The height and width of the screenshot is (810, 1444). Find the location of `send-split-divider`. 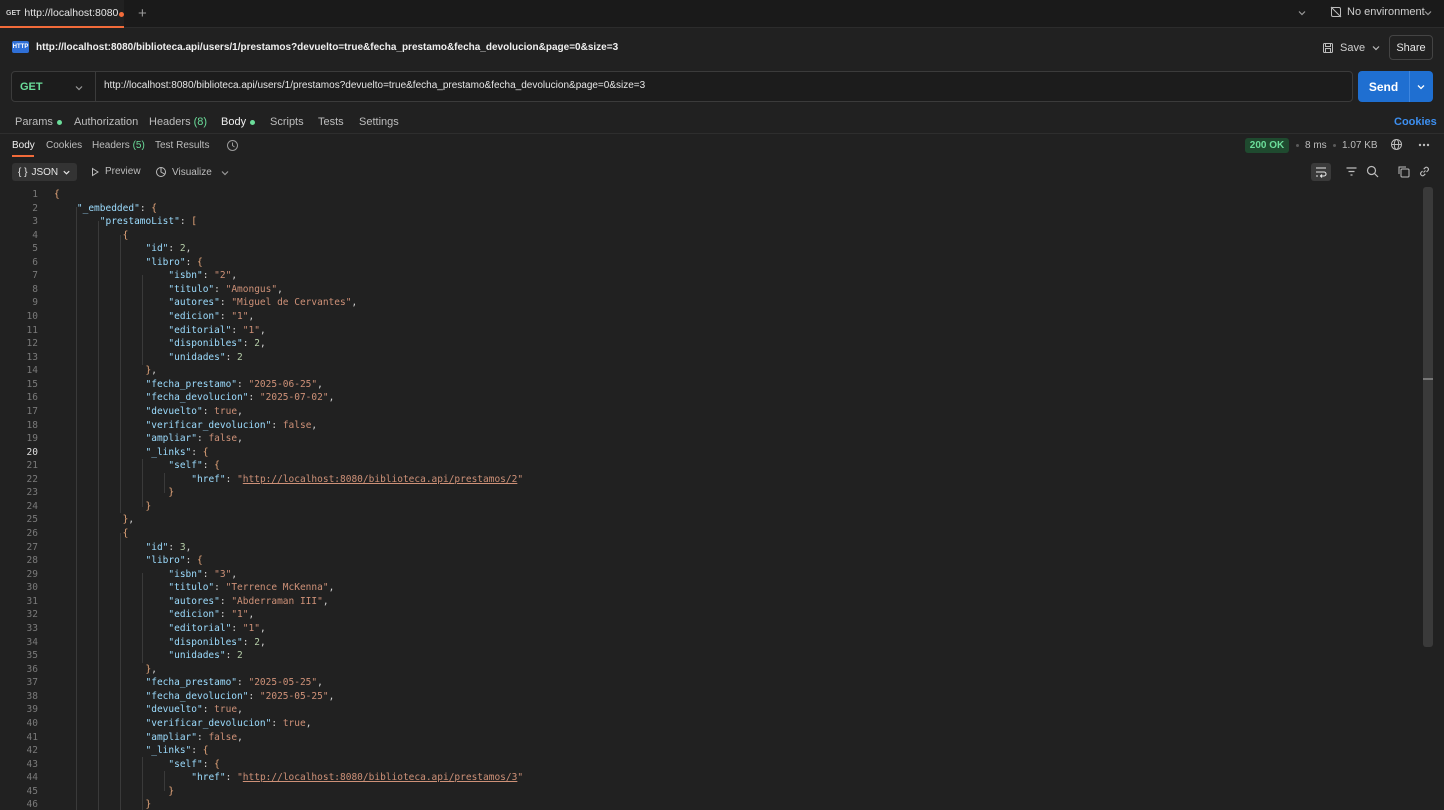

send-split-divider is located at coordinates (1409, 86).